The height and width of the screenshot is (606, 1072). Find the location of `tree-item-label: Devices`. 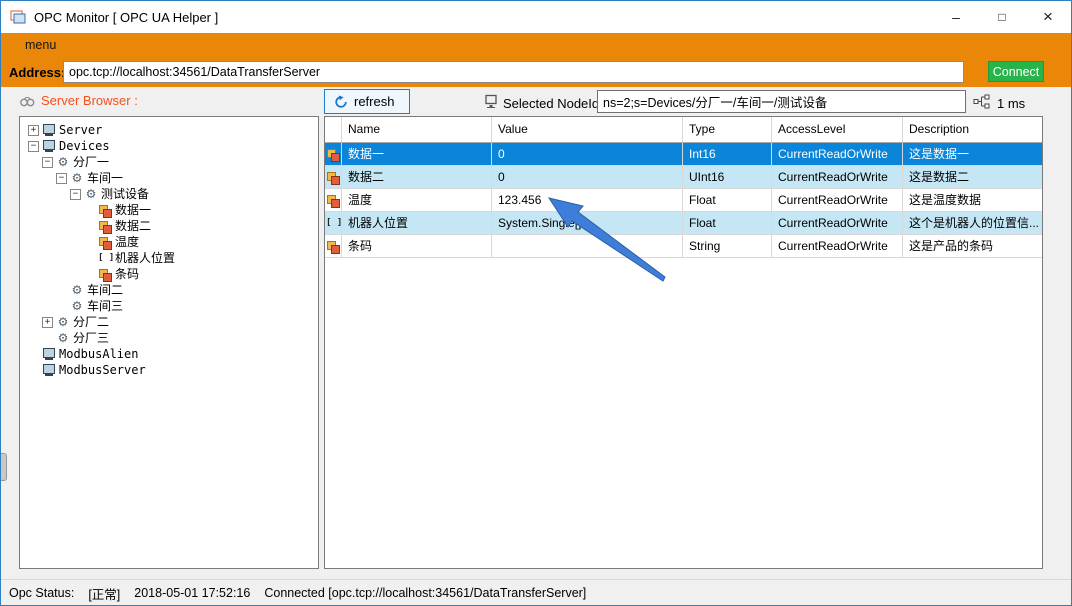

tree-item-label: Devices is located at coordinates (84, 146).